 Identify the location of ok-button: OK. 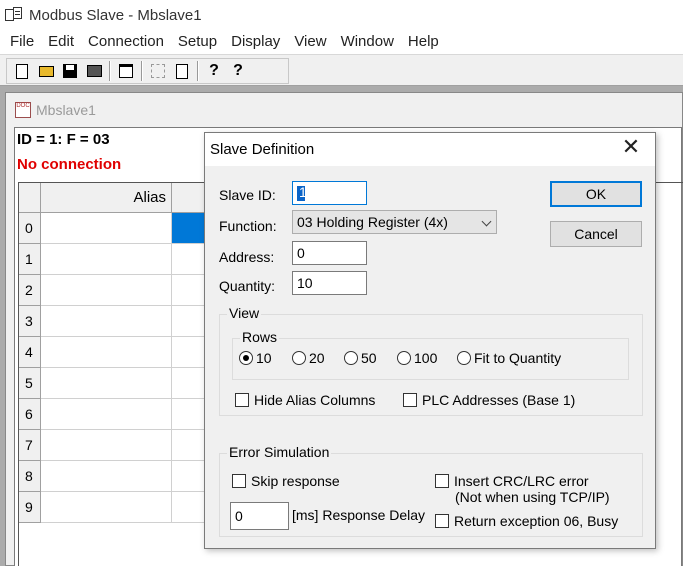
(596, 194).